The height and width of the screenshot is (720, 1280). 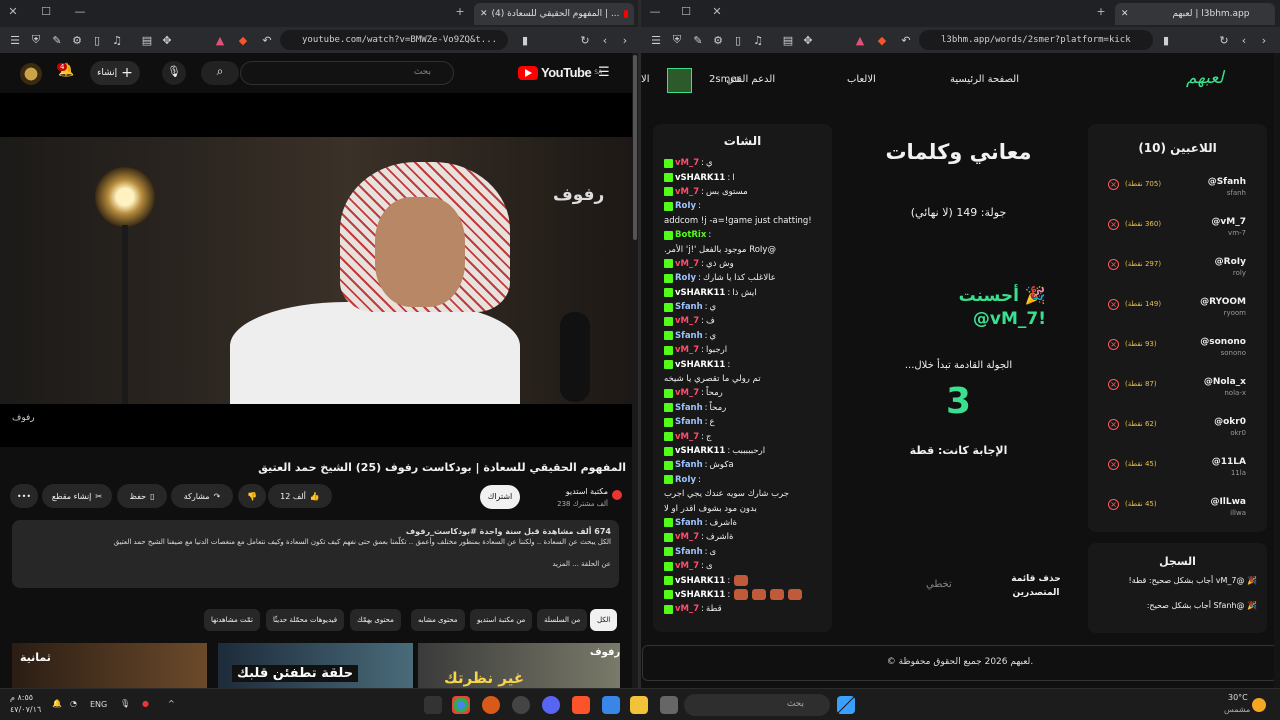 I want to click on weather-temp: 30°C, so click(x=1238, y=697).